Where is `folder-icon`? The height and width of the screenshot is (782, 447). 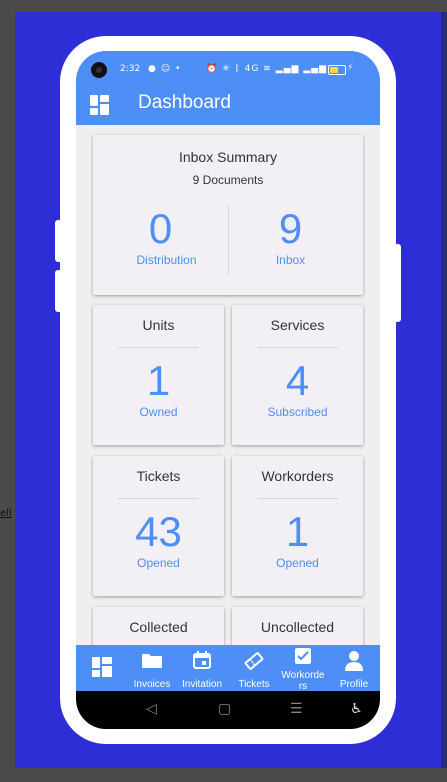
folder-icon is located at coordinates (152, 661).